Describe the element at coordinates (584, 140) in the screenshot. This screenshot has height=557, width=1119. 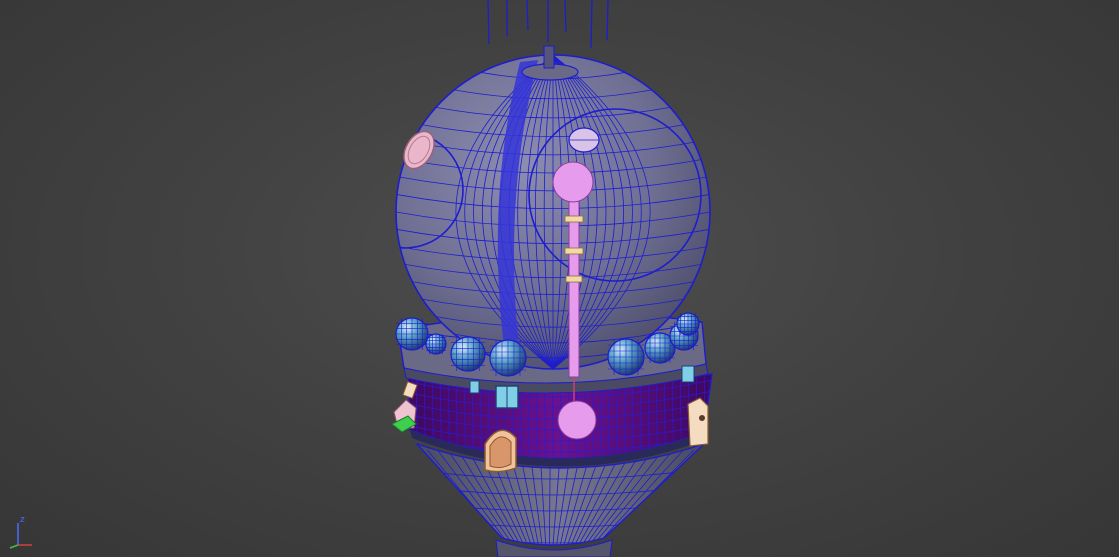
I see `top-disc` at that location.